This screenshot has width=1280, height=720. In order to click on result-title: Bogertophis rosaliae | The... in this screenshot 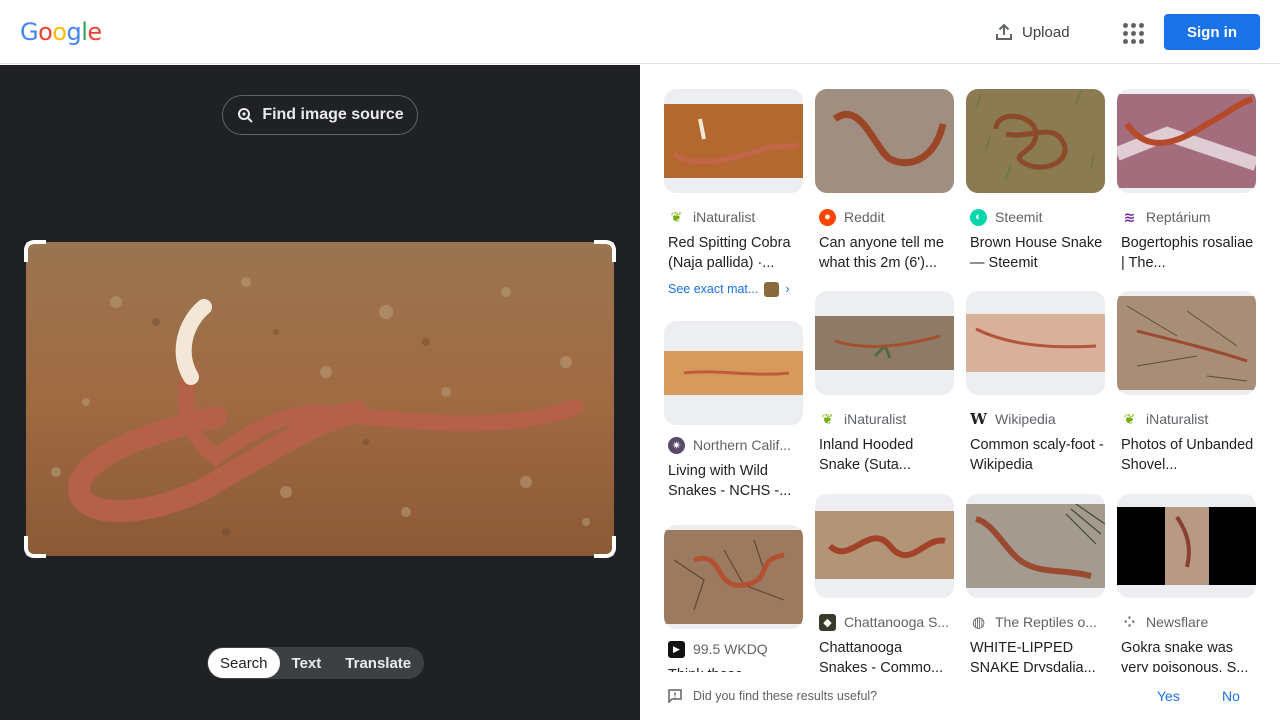, I will do `click(1186, 253)`.